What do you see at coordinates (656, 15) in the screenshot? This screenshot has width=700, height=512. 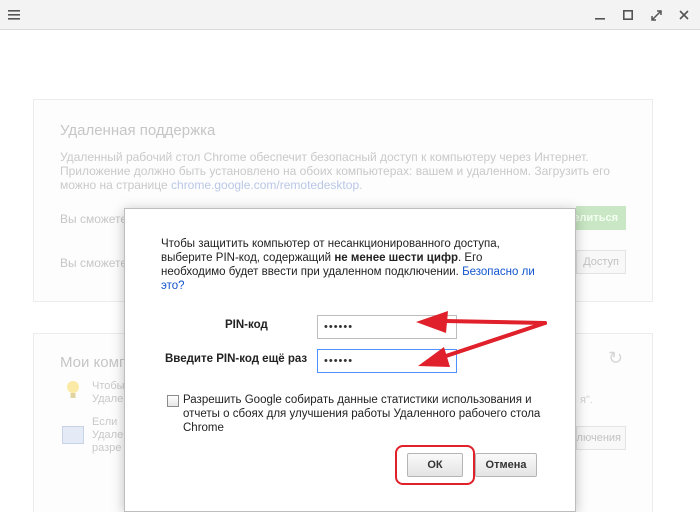 I see `fullscreen-icon` at bounding box center [656, 15].